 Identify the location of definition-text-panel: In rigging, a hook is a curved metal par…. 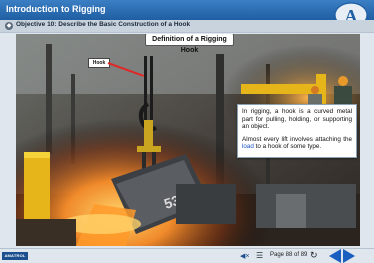
(297, 131).